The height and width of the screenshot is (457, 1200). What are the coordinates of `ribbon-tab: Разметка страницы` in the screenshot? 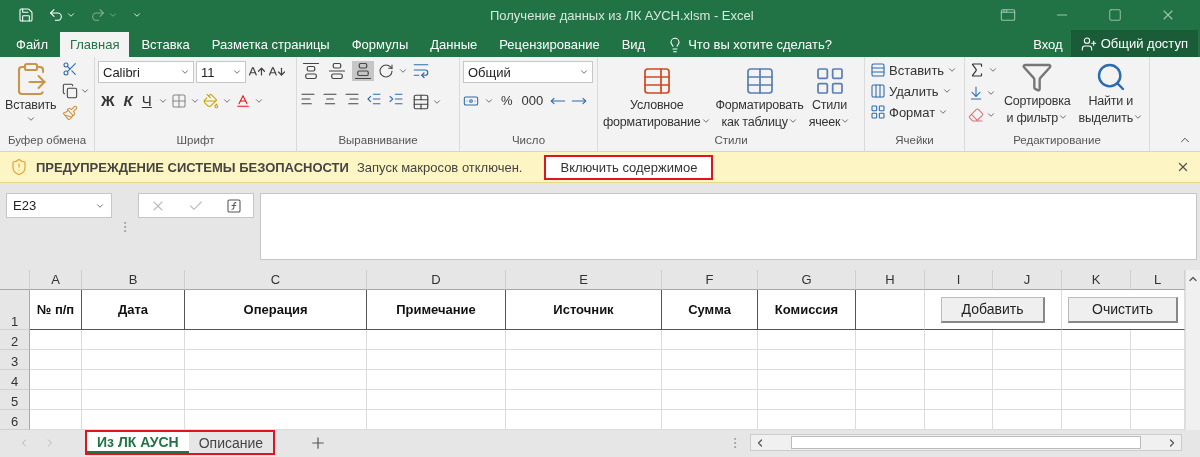 It's located at (270, 44).